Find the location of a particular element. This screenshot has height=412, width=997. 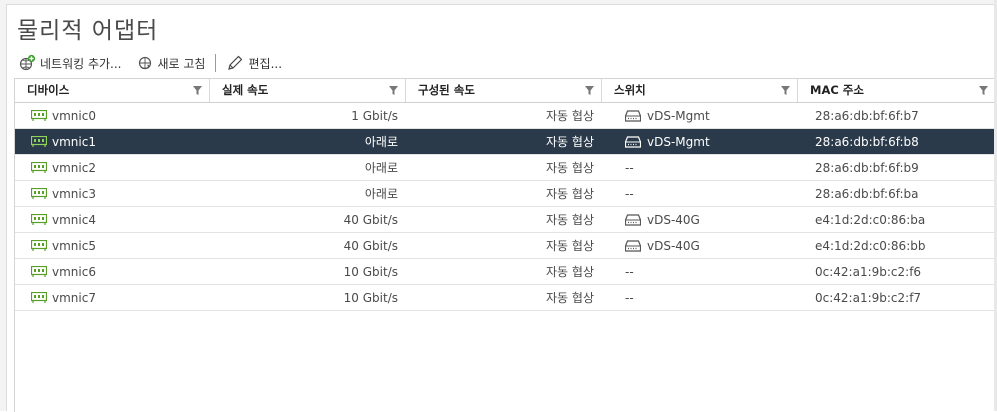

device-name: vmnic7 is located at coordinates (74, 297).